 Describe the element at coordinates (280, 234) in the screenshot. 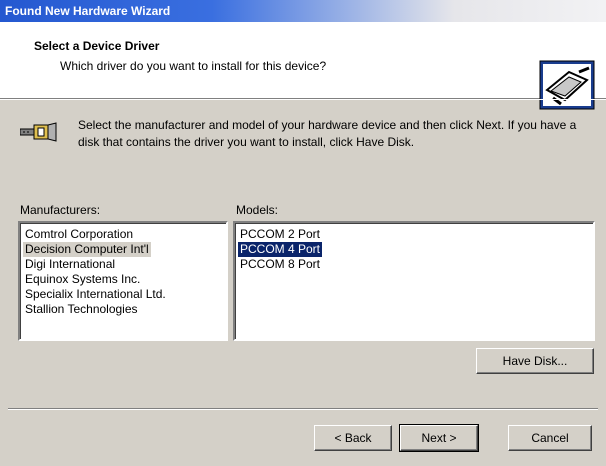

I see `list-item: PCCOM 2 Port` at that location.